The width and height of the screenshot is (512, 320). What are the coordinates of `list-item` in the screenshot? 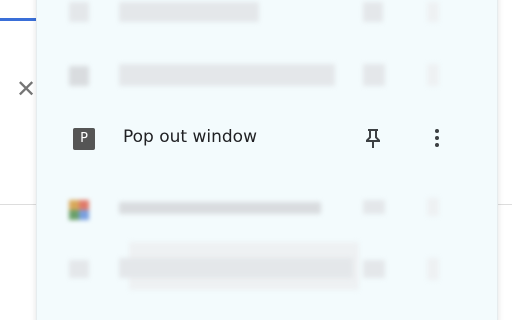 It's located at (267, 25).